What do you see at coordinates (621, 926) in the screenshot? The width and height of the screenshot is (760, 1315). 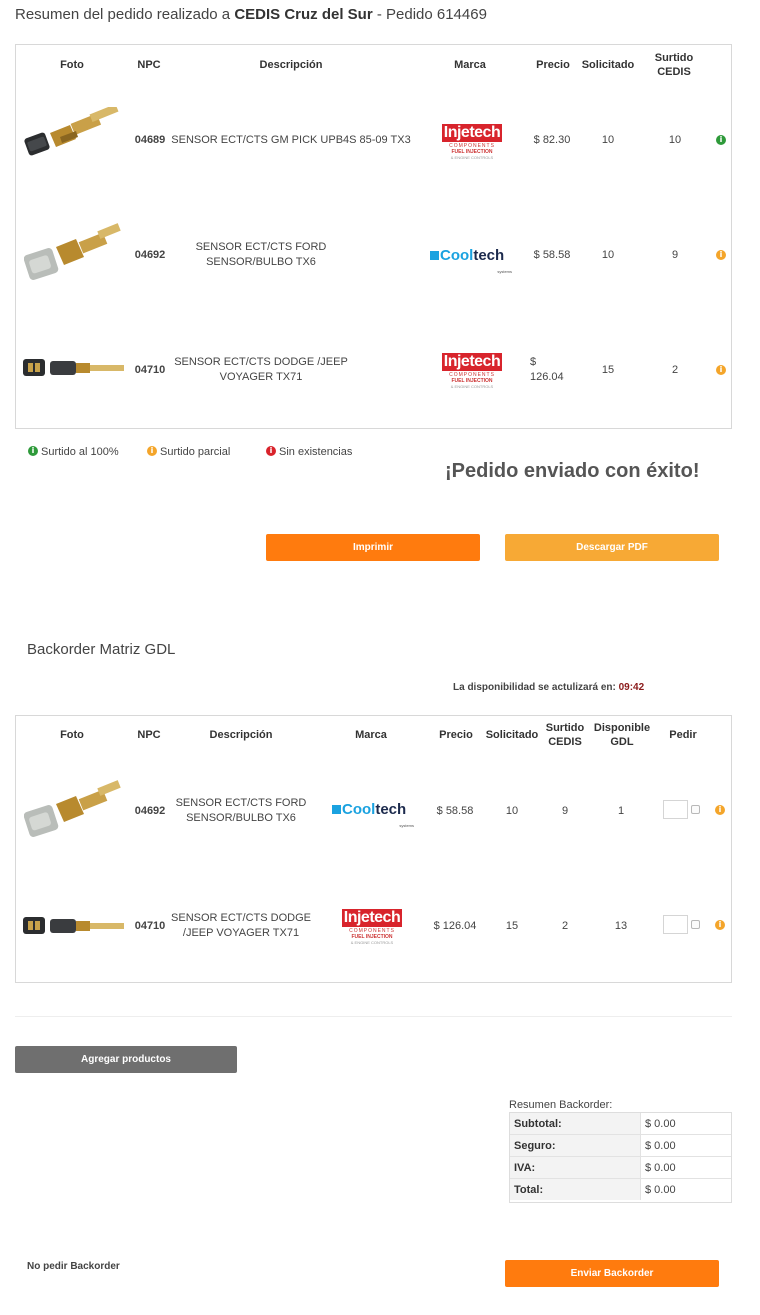 I see `available-qty: 13` at bounding box center [621, 926].